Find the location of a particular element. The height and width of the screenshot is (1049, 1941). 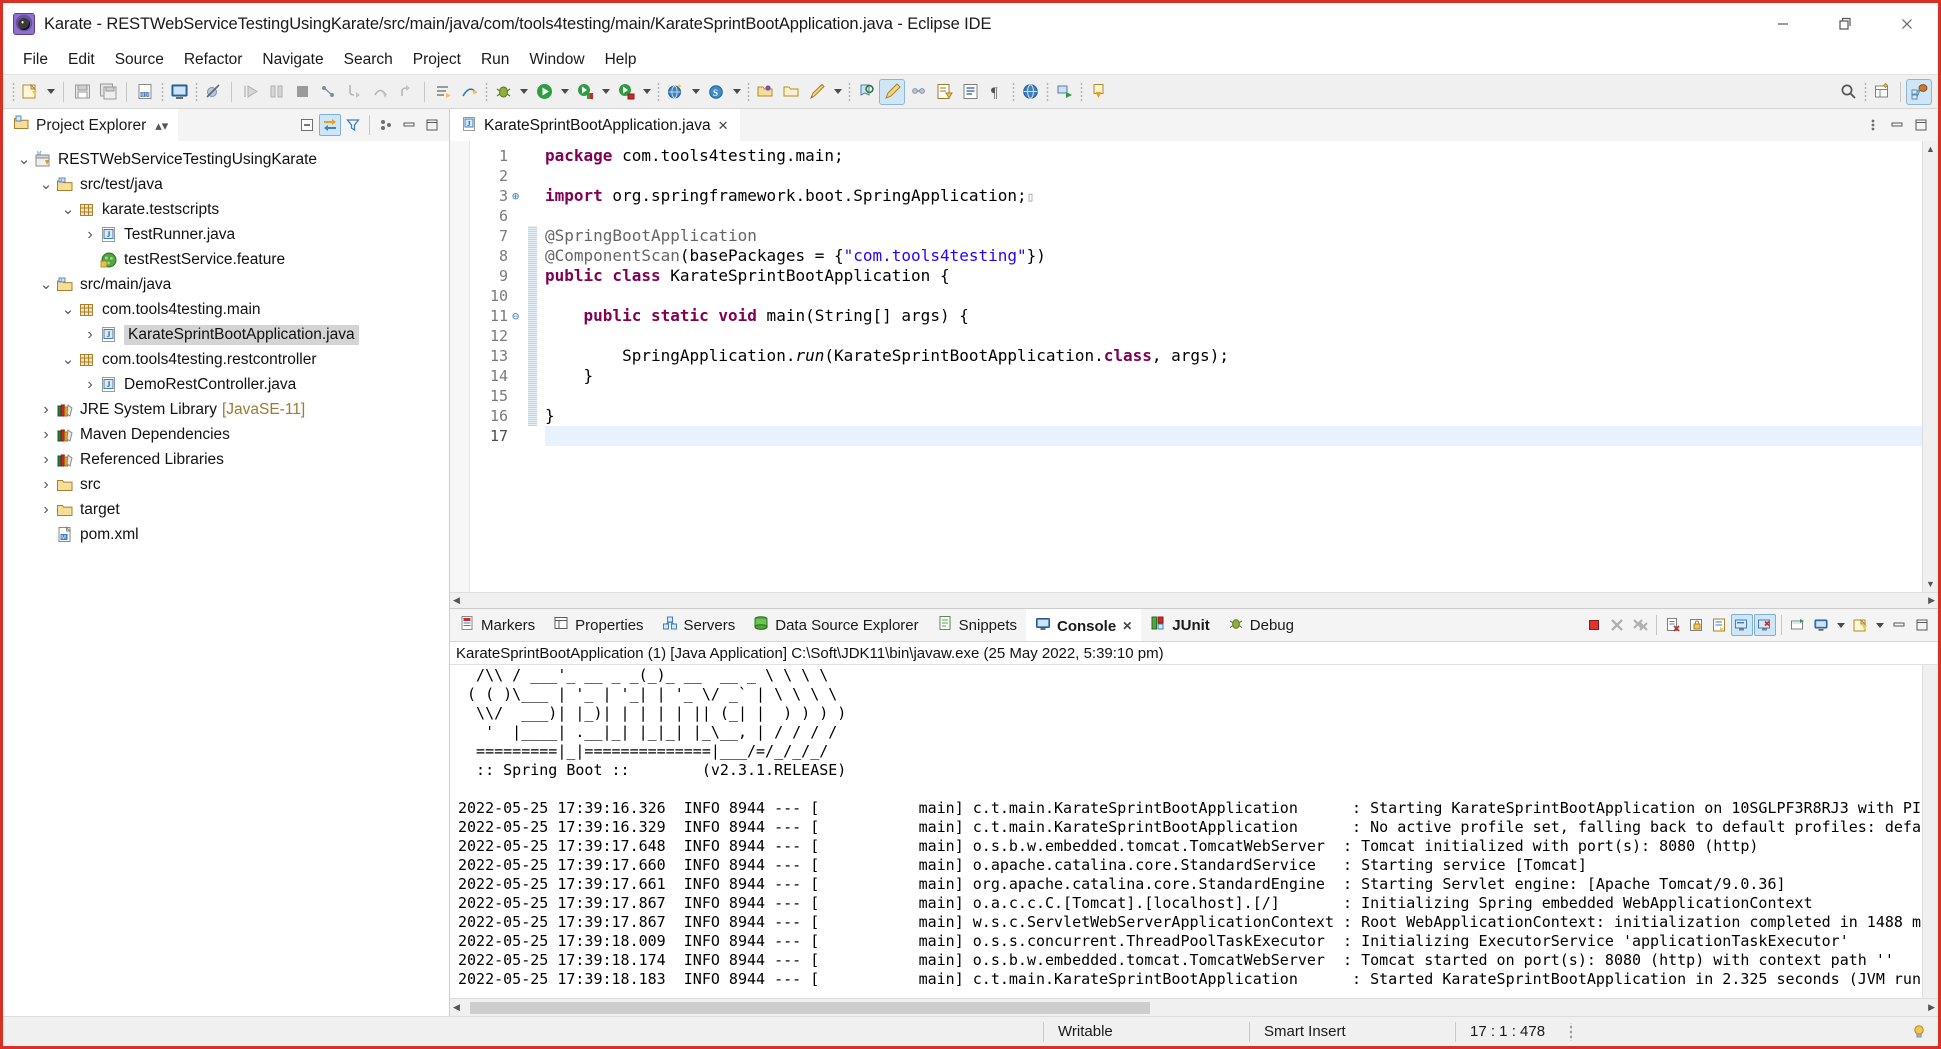

menu-run: Run is located at coordinates (495, 60).